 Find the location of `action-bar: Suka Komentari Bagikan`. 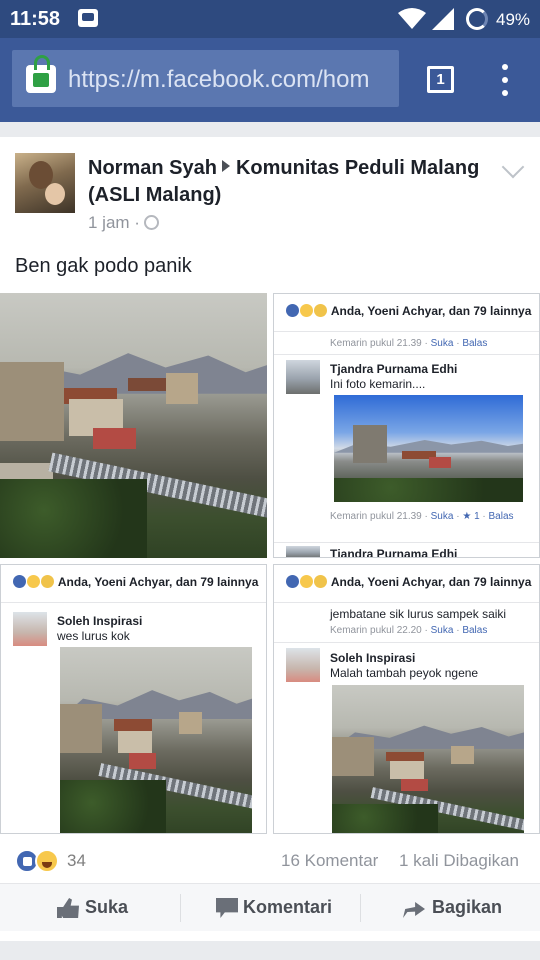

action-bar: Suka Komentari Bagikan is located at coordinates (270, 907).